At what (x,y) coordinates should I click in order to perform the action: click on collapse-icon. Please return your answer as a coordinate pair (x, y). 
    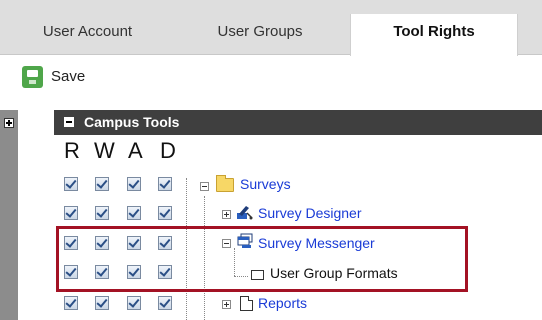
    Looking at the image, I should click on (69, 122).